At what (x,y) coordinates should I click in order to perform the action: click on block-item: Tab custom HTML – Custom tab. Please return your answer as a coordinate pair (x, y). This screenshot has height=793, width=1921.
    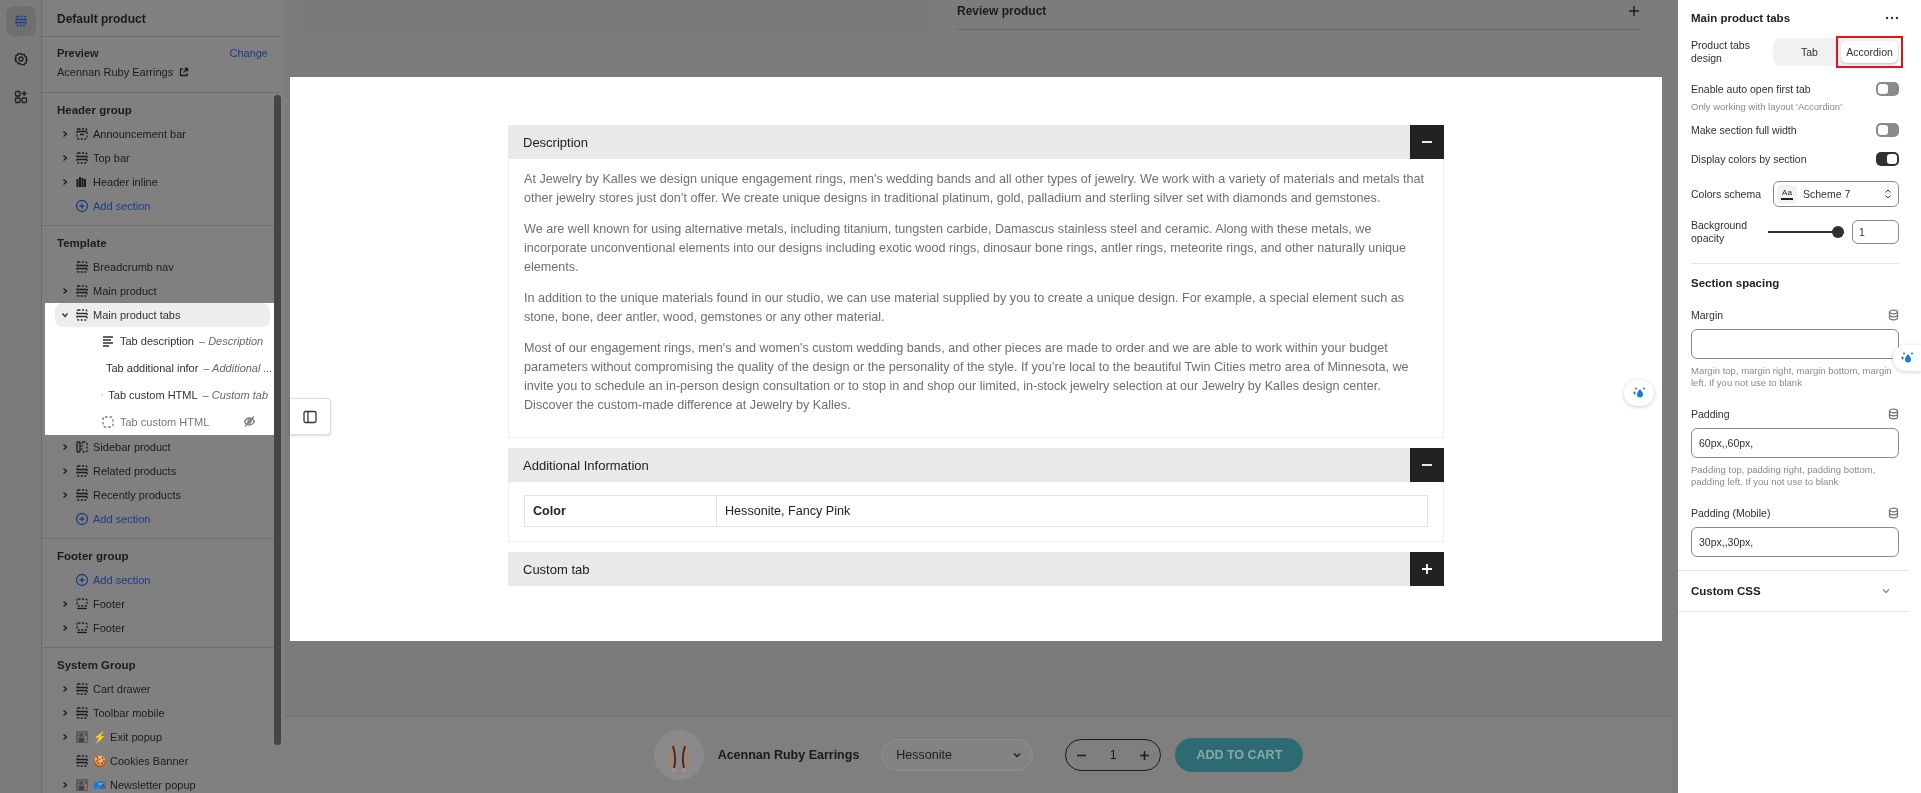
    Looking at the image, I should click on (162, 394).